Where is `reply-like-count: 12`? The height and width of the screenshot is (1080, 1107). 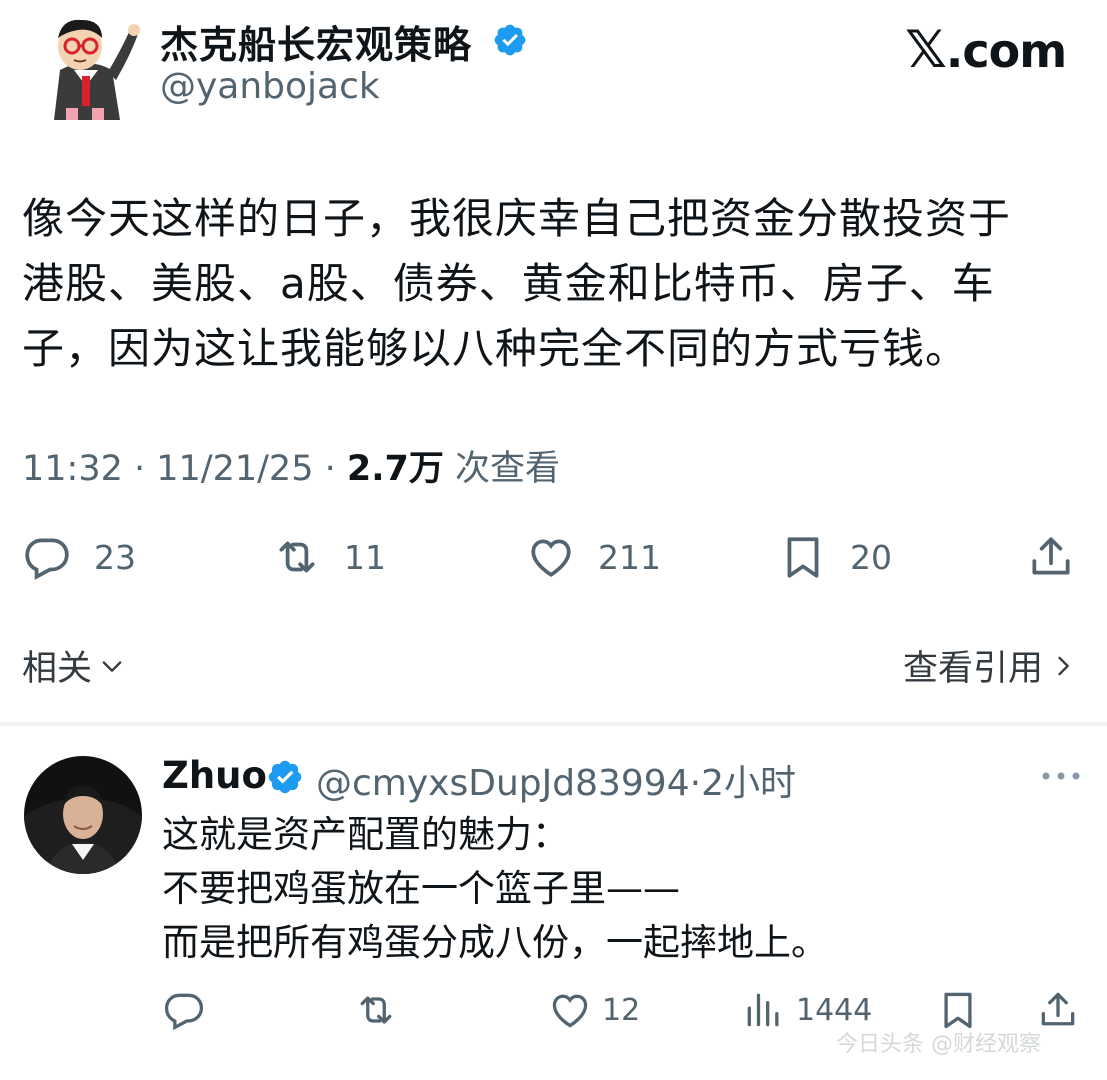 reply-like-count: 12 is located at coordinates (621, 1010).